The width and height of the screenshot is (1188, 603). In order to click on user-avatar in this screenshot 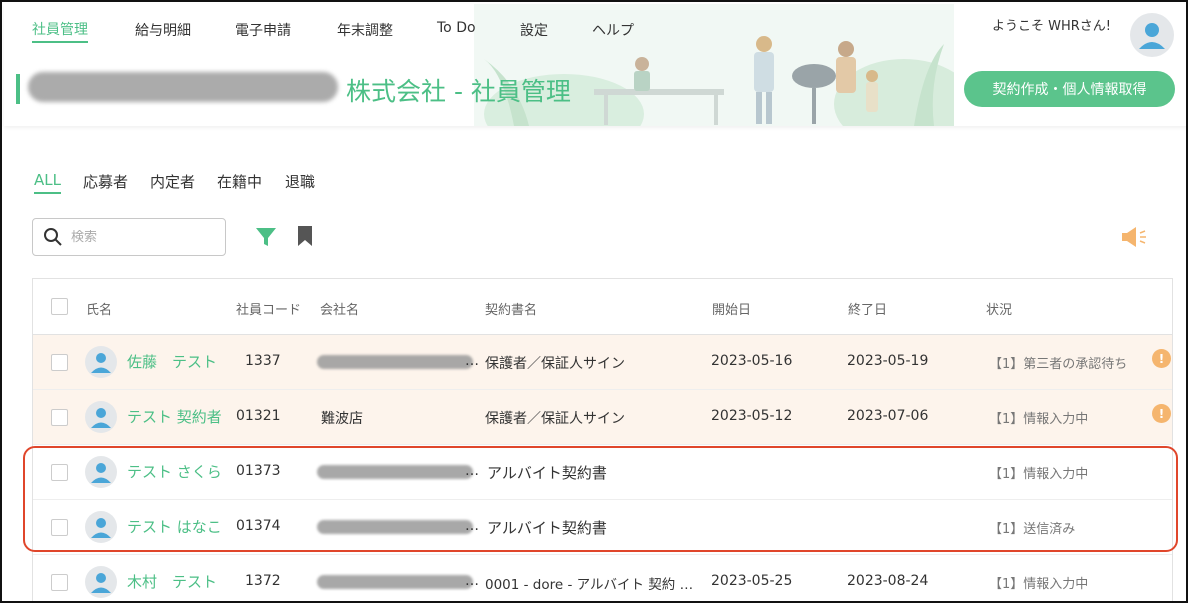, I will do `click(1152, 35)`.